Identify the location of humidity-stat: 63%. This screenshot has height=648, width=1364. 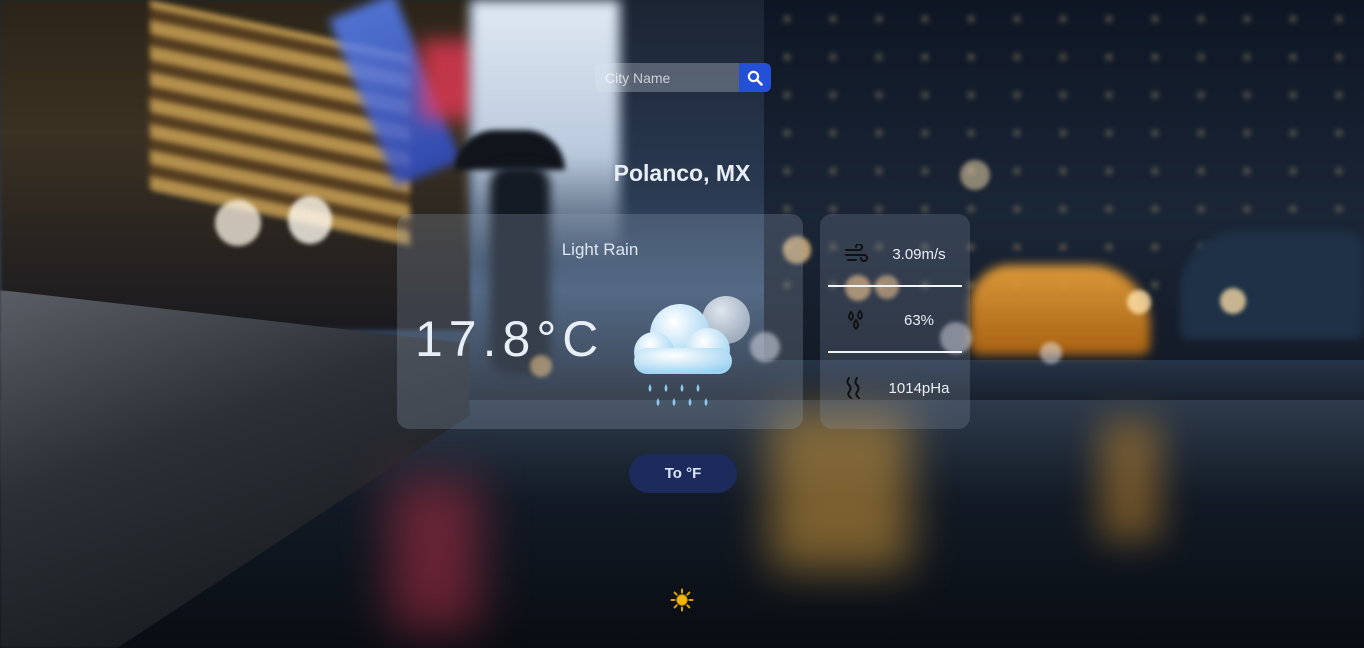
(895, 320).